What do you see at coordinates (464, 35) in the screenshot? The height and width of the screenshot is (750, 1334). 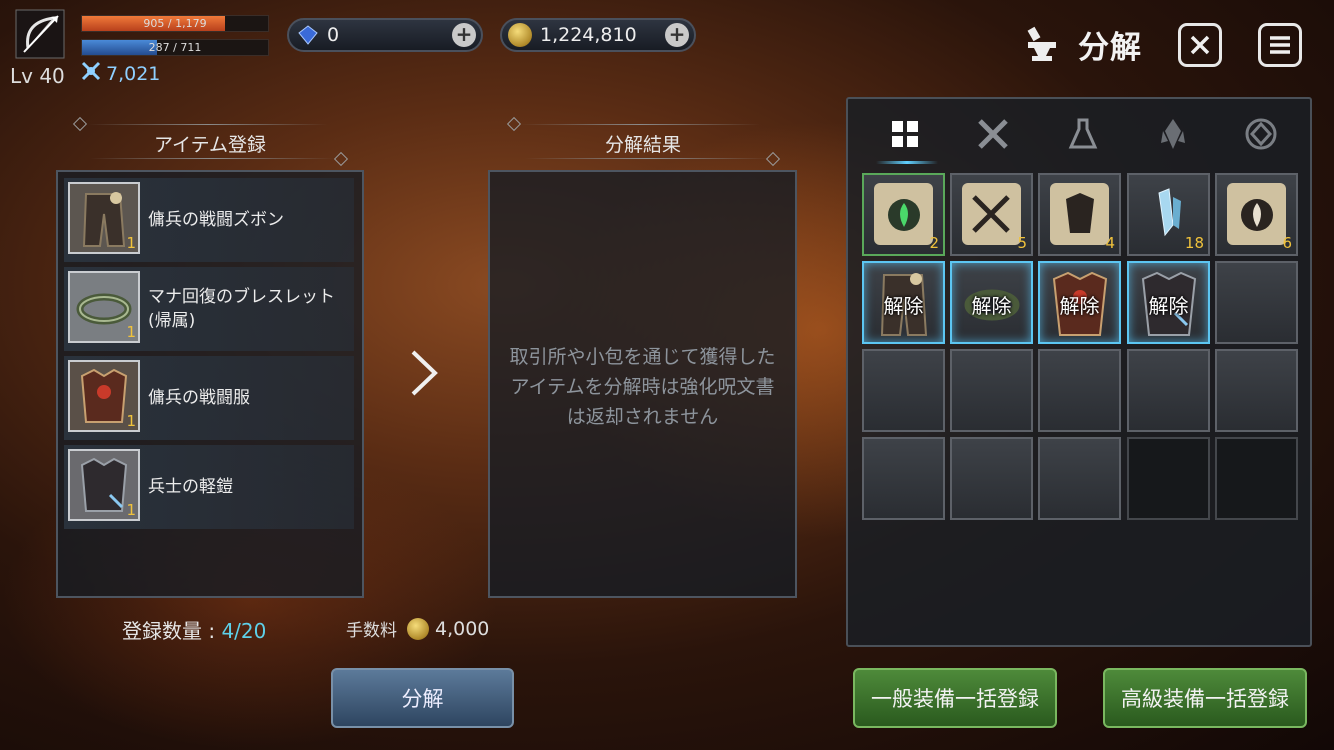 I see `add-gems-button: +` at bounding box center [464, 35].